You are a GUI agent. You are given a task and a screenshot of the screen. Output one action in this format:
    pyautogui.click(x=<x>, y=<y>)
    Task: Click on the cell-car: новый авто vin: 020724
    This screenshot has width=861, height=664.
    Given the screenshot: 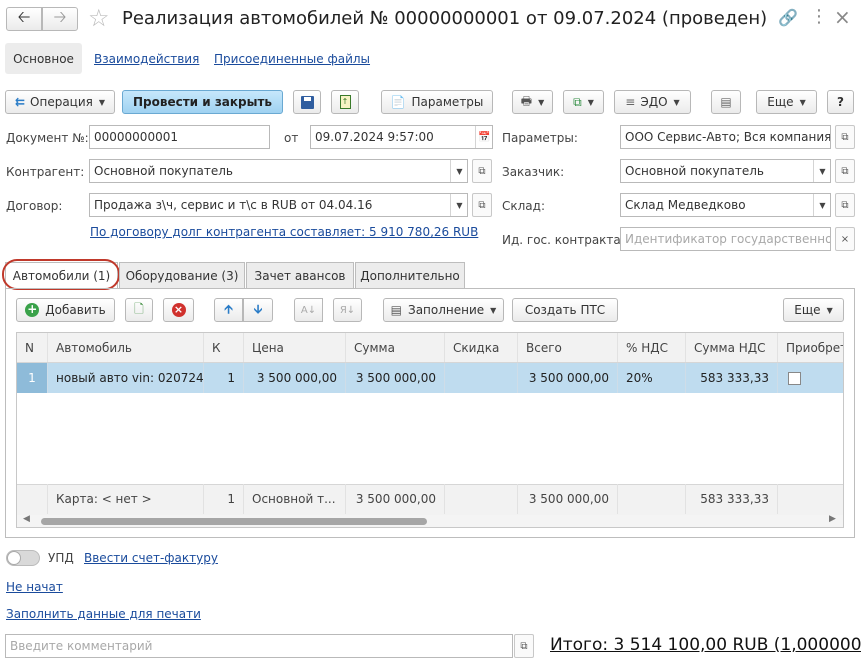 What is the action you would take?
    pyautogui.click(x=126, y=378)
    